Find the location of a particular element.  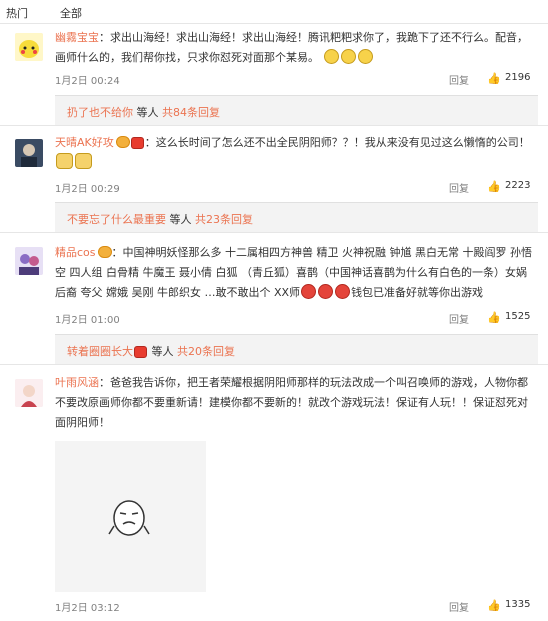

comment-tabs: 热门 全部 is located at coordinates (274, 12).